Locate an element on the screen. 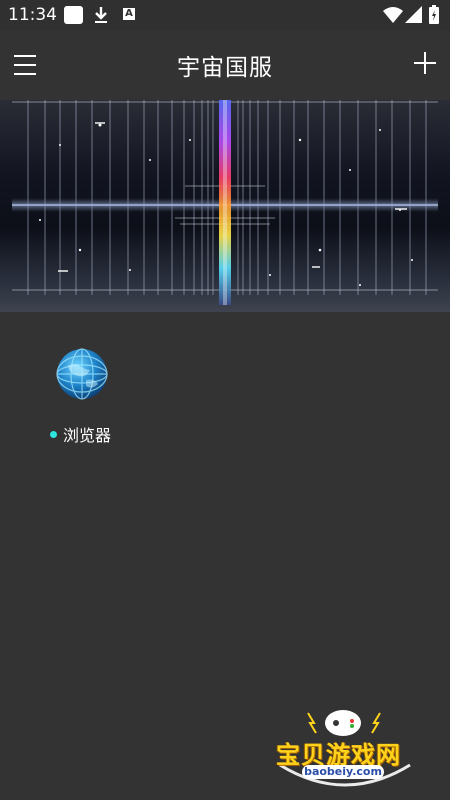 Image resolution: width=450 pixels, height=800 pixels. watermark-url: baobeiy.com is located at coordinates (343, 772).